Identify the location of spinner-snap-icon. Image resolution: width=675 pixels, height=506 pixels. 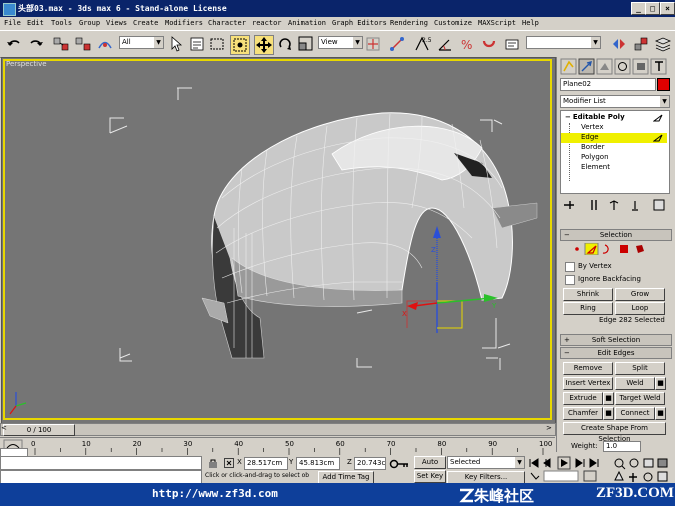
(489, 44).